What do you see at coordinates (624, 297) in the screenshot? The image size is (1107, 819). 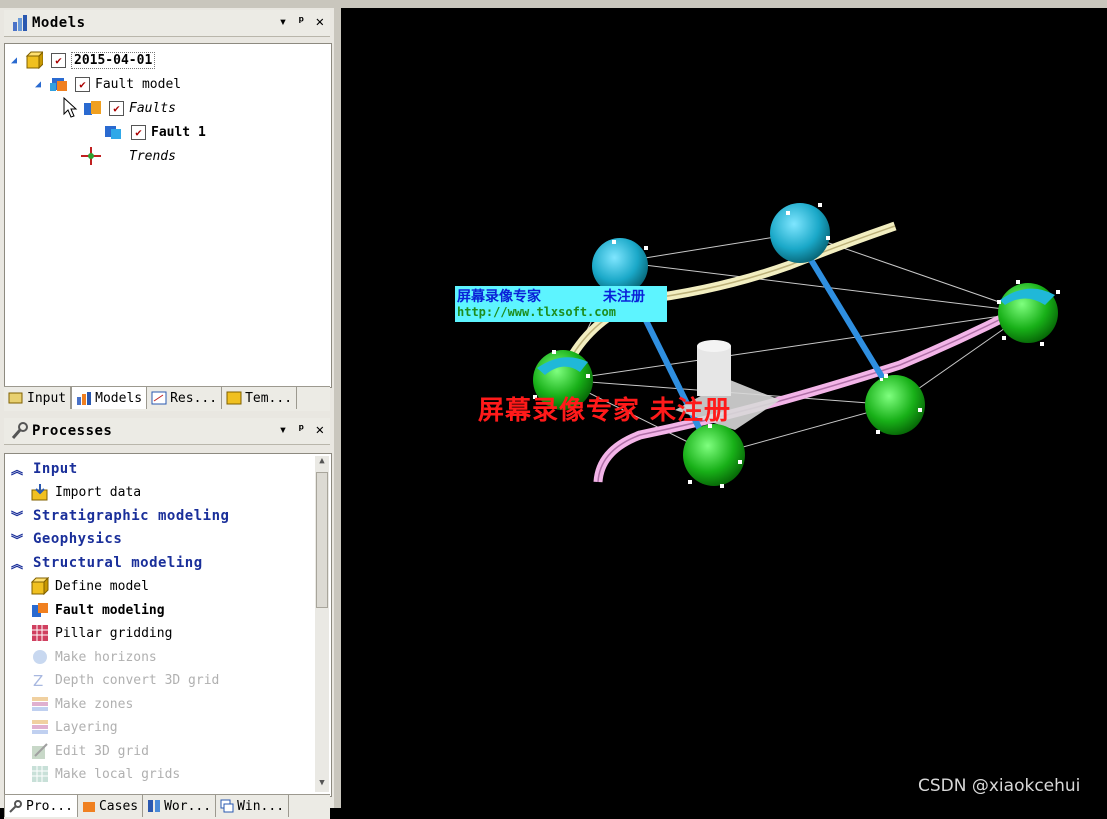 I see `watermark-text-unreg: 未注册` at bounding box center [624, 297].